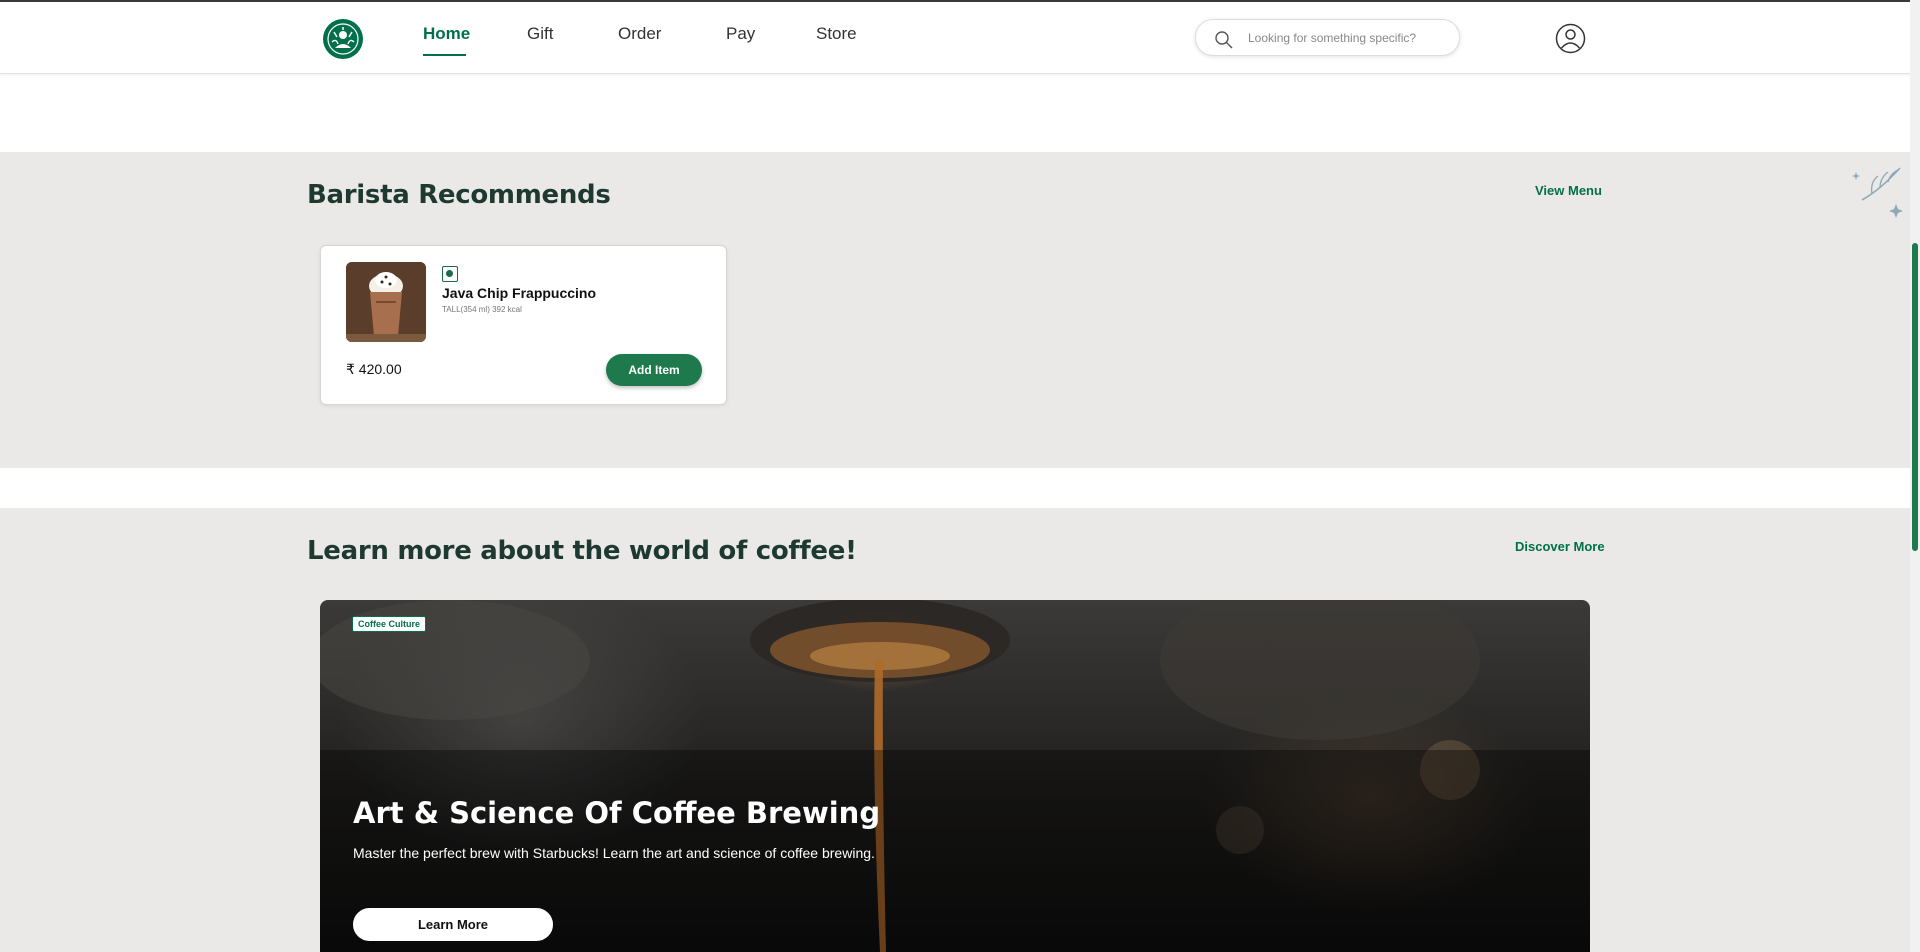 This screenshot has width=1920, height=952. Describe the element at coordinates (482, 309) in the screenshot. I see `product-size-calories: TALL(354 ml) 392 kcal` at that location.